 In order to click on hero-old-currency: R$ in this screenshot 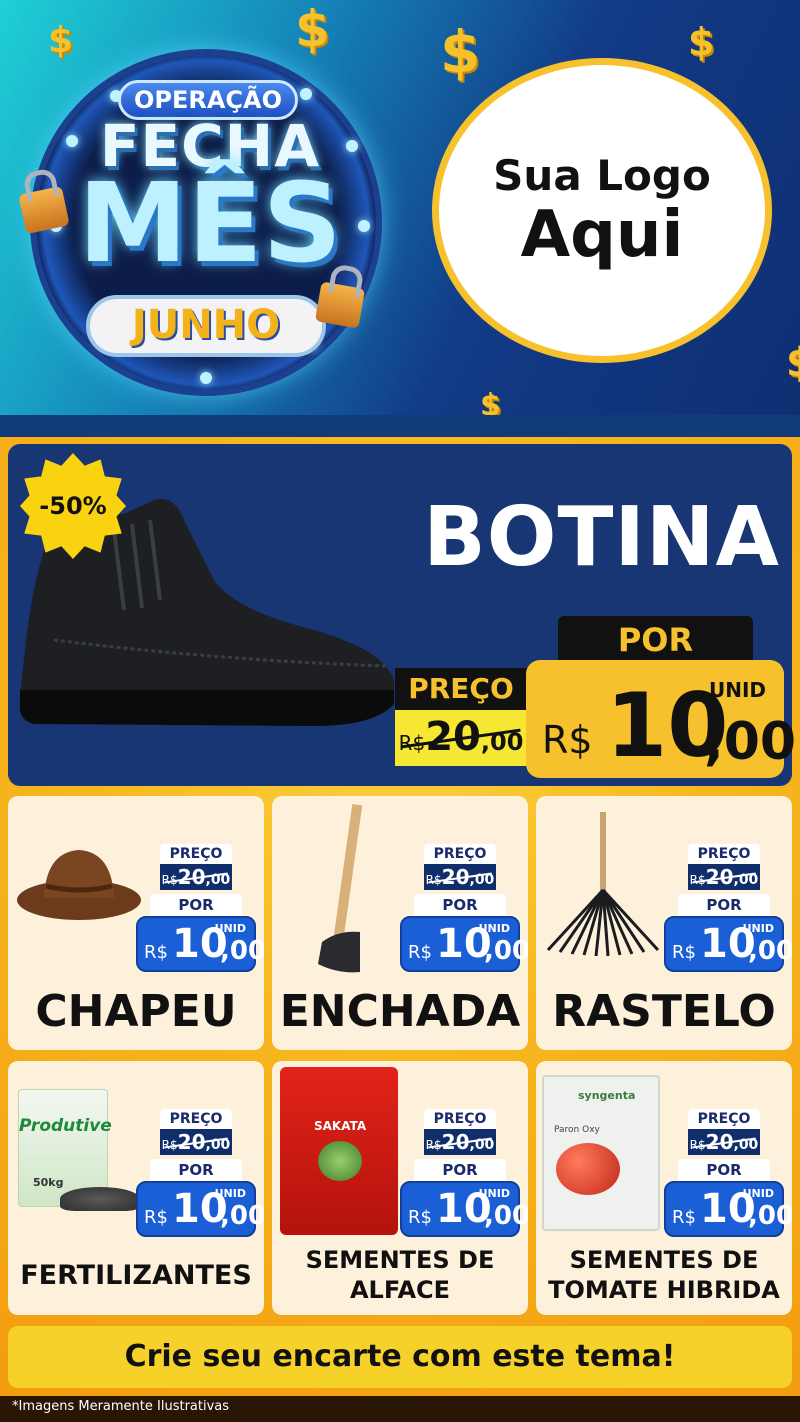, I will do `click(412, 743)`.